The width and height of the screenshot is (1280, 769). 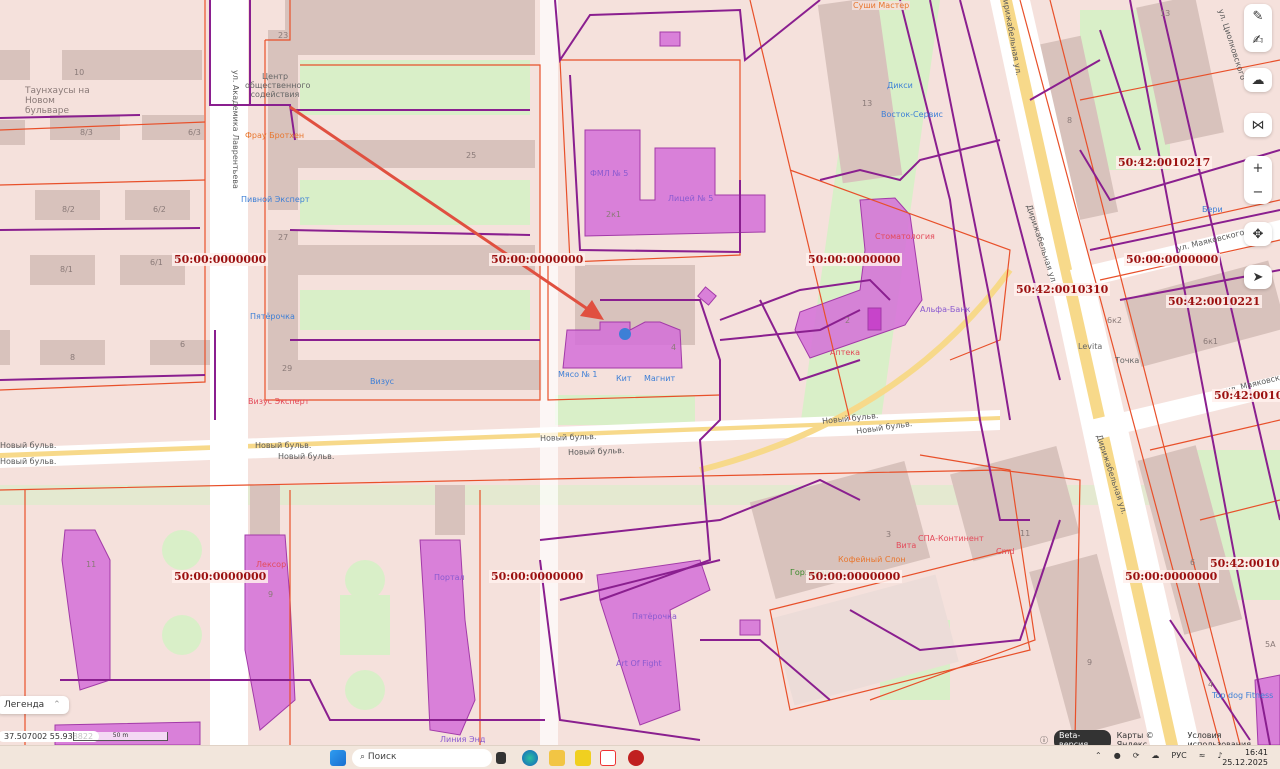 What do you see at coordinates (609, 173) in the screenshot?
I see `place-fmsh: ФМЛ № 5` at bounding box center [609, 173].